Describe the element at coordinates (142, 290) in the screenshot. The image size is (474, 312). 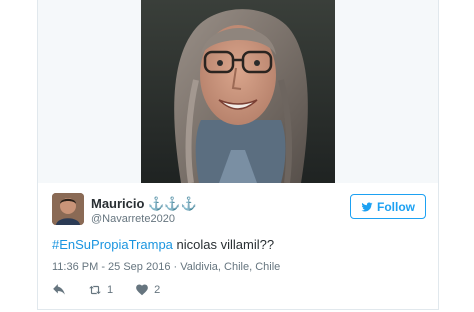
I see `heart-icon` at that location.